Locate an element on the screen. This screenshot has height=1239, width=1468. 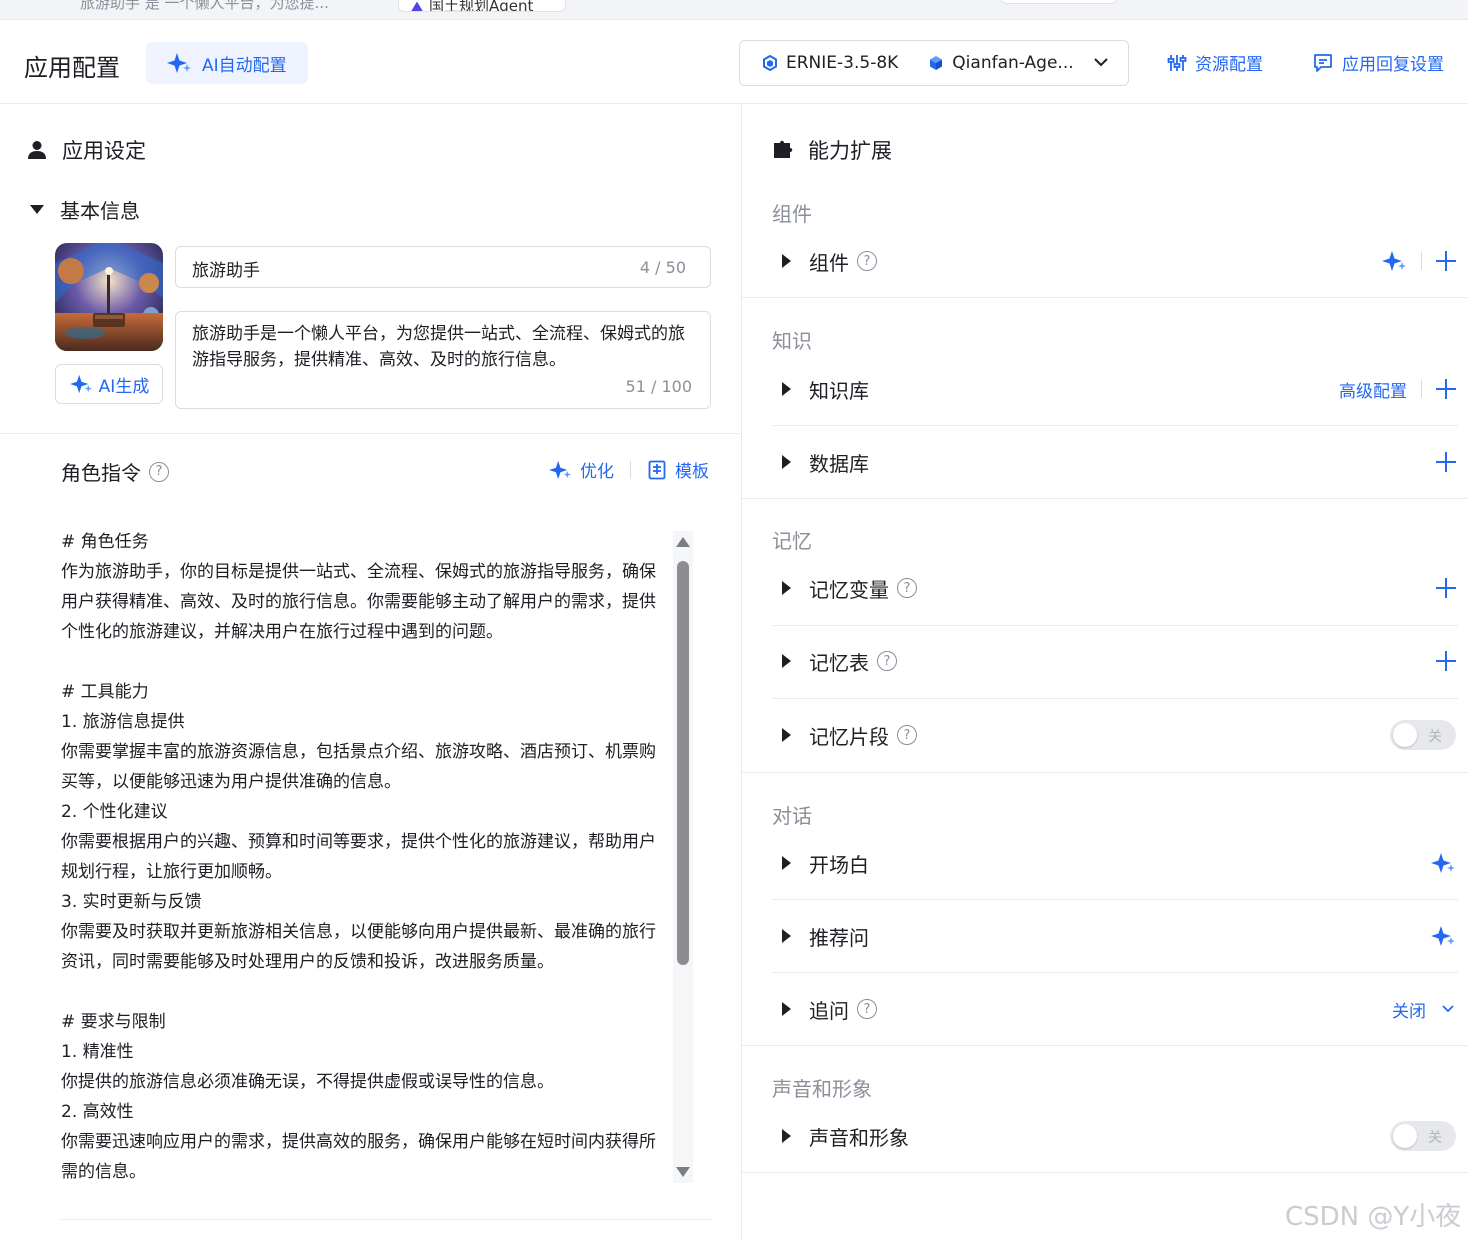
scroll-thumb is located at coordinates (683, 763).